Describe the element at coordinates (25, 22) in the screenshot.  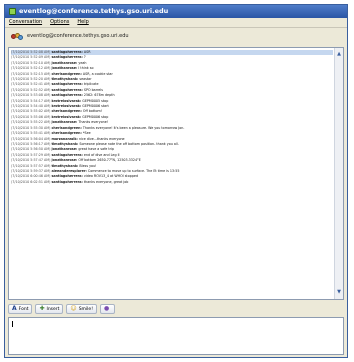
I see `menu-conversation: Conversation` at that location.